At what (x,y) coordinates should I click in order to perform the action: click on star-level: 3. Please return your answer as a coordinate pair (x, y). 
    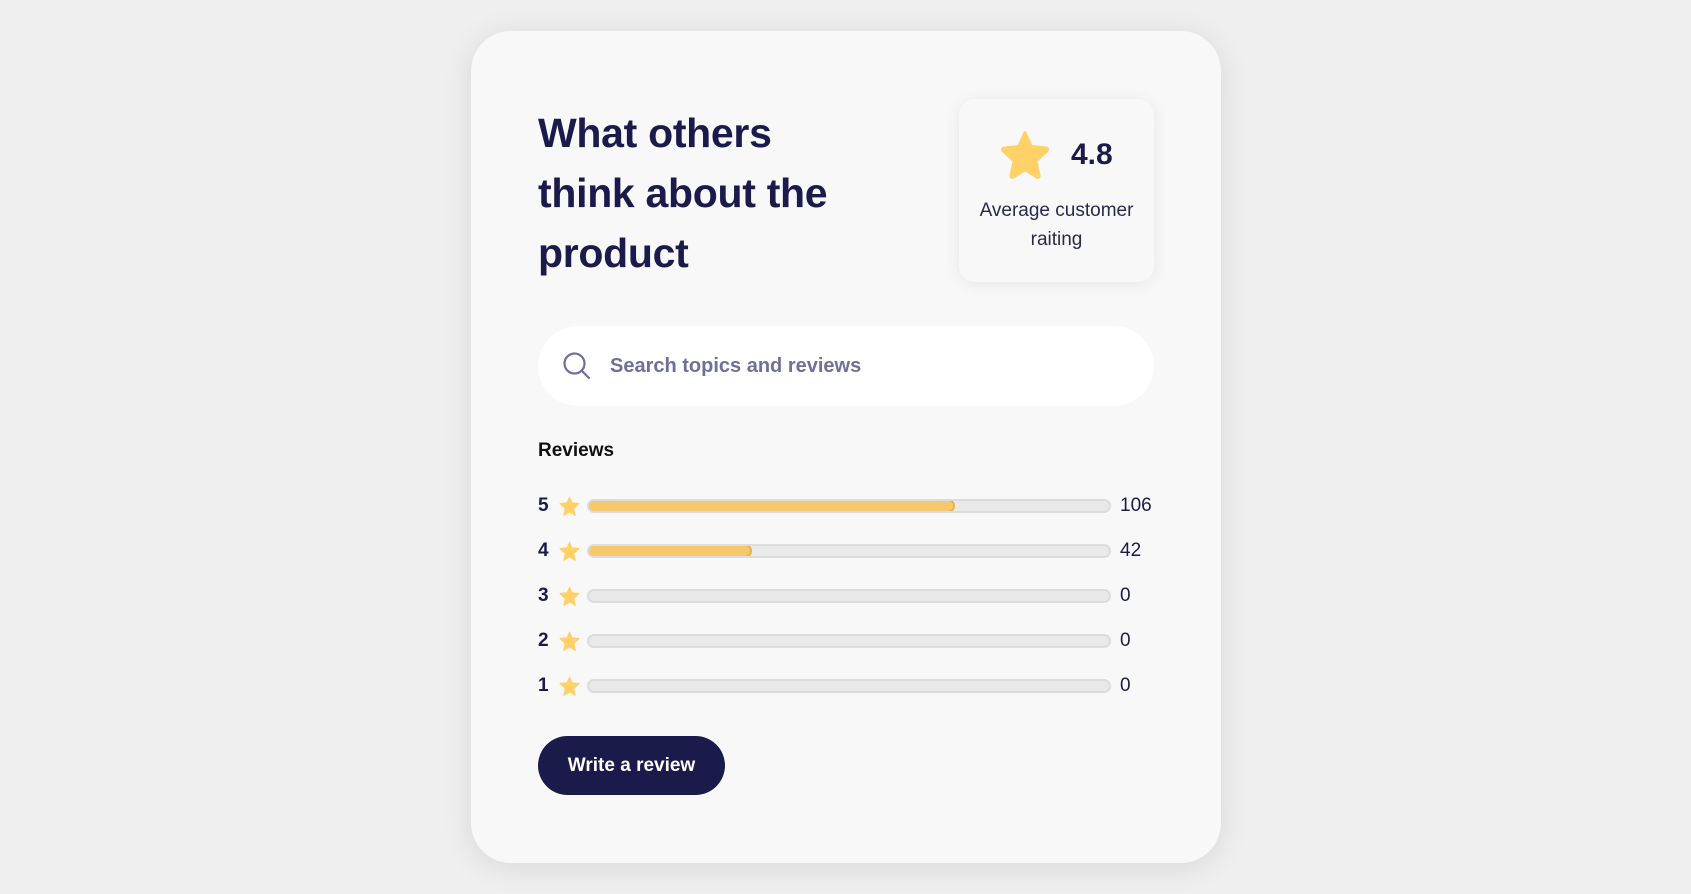
    Looking at the image, I should click on (543, 595).